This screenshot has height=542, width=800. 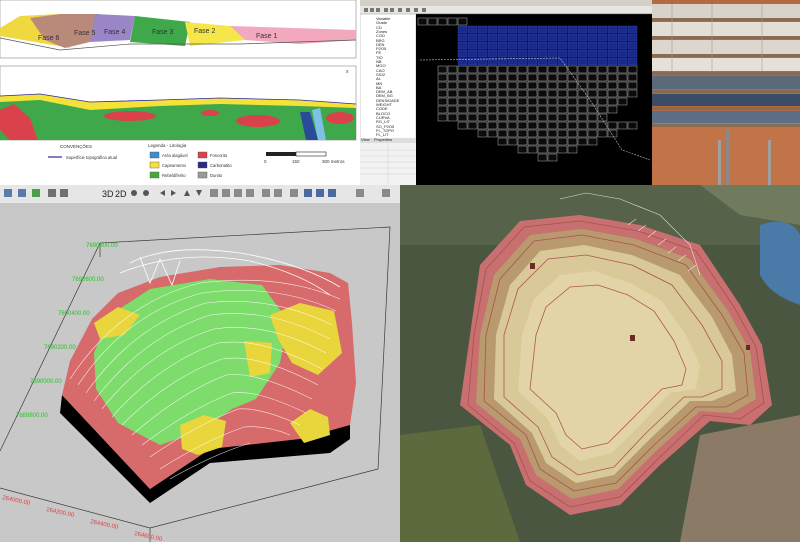 What do you see at coordinates (383, 139) in the screenshot?
I see `footer-tab-properties: Properties` at bounding box center [383, 139].